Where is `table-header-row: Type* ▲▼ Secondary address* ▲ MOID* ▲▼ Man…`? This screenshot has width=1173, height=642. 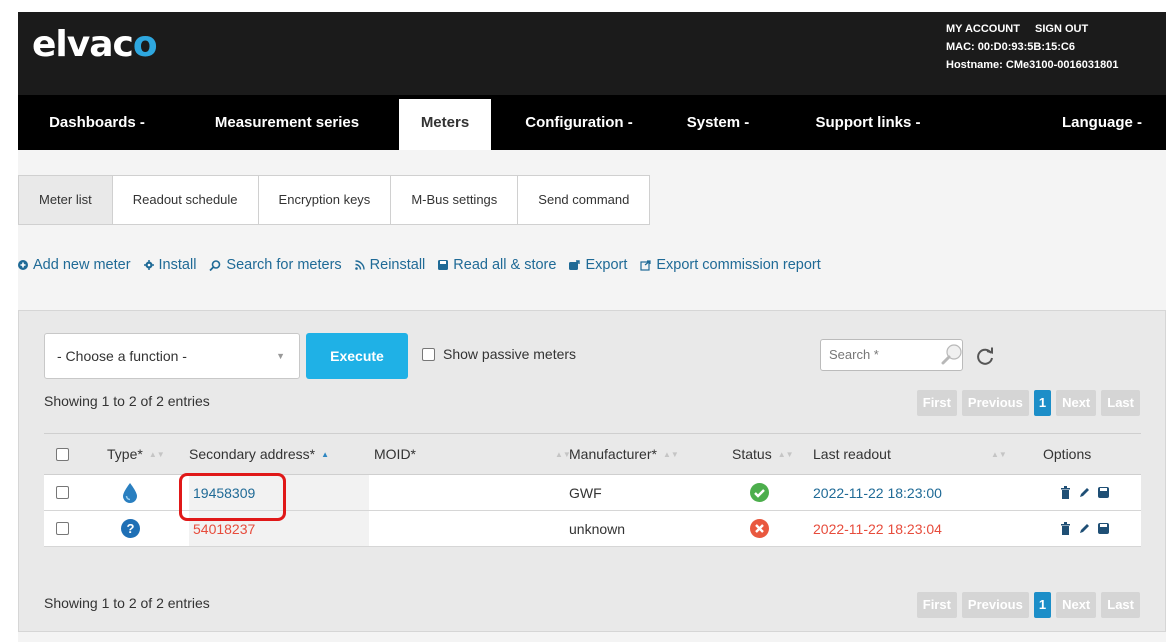 table-header-row: Type* ▲▼ Secondary address* ▲ MOID* ▲▼ Man… is located at coordinates (592, 454).